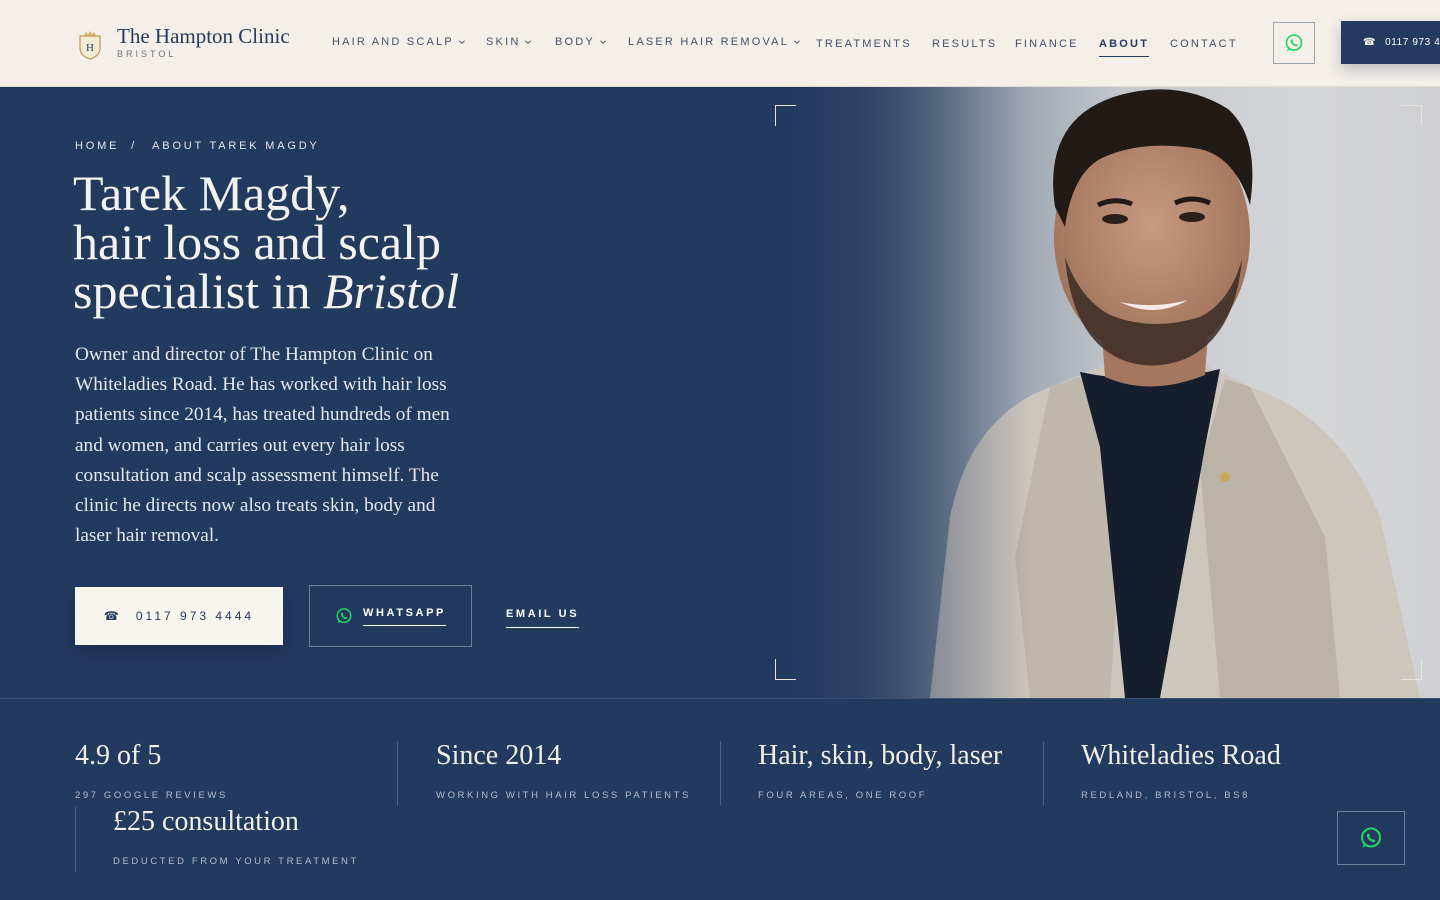 The height and width of the screenshot is (900, 1440). What do you see at coordinates (1411, 115) in the screenshot?
I see `frame-corner-top-right` at bounding box center [1411, 115].